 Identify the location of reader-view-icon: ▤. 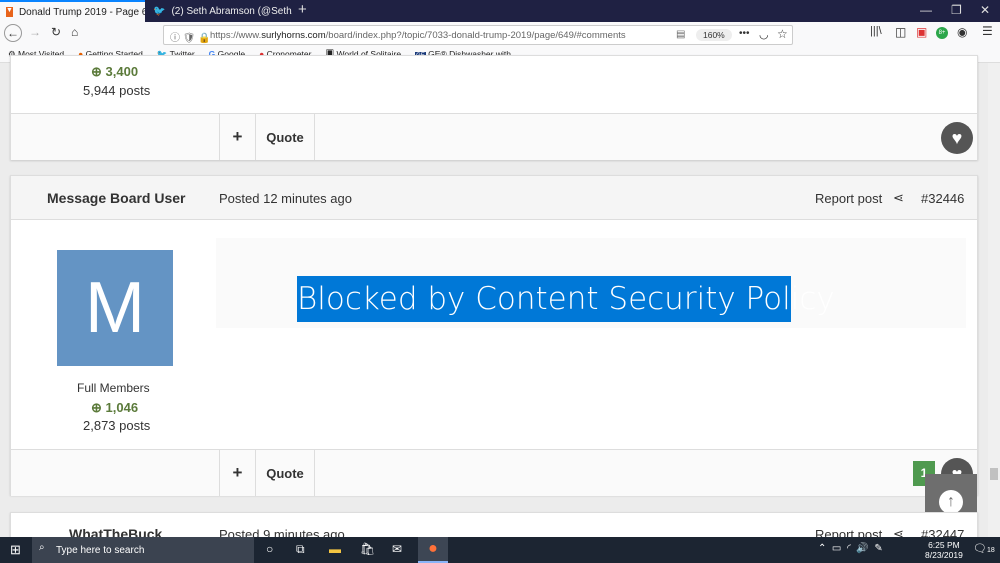
(680, 34).